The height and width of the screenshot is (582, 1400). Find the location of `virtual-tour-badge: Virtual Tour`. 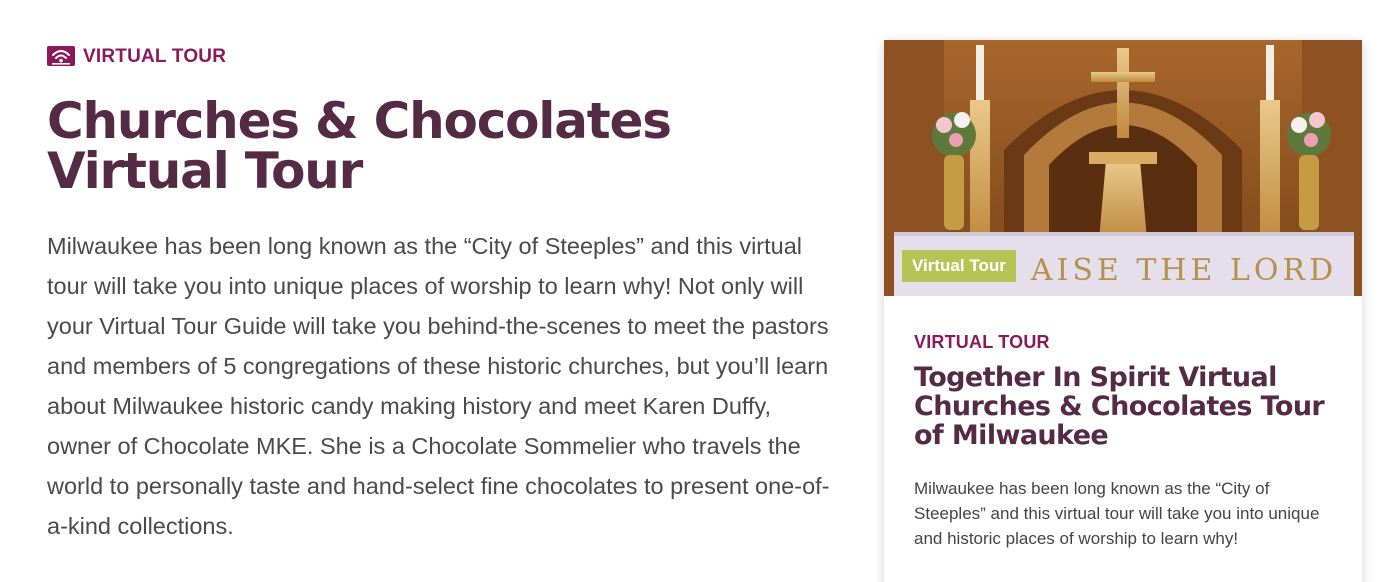

virtual-tour-badge: Virtual Tour is located at coordinates (959, 266).